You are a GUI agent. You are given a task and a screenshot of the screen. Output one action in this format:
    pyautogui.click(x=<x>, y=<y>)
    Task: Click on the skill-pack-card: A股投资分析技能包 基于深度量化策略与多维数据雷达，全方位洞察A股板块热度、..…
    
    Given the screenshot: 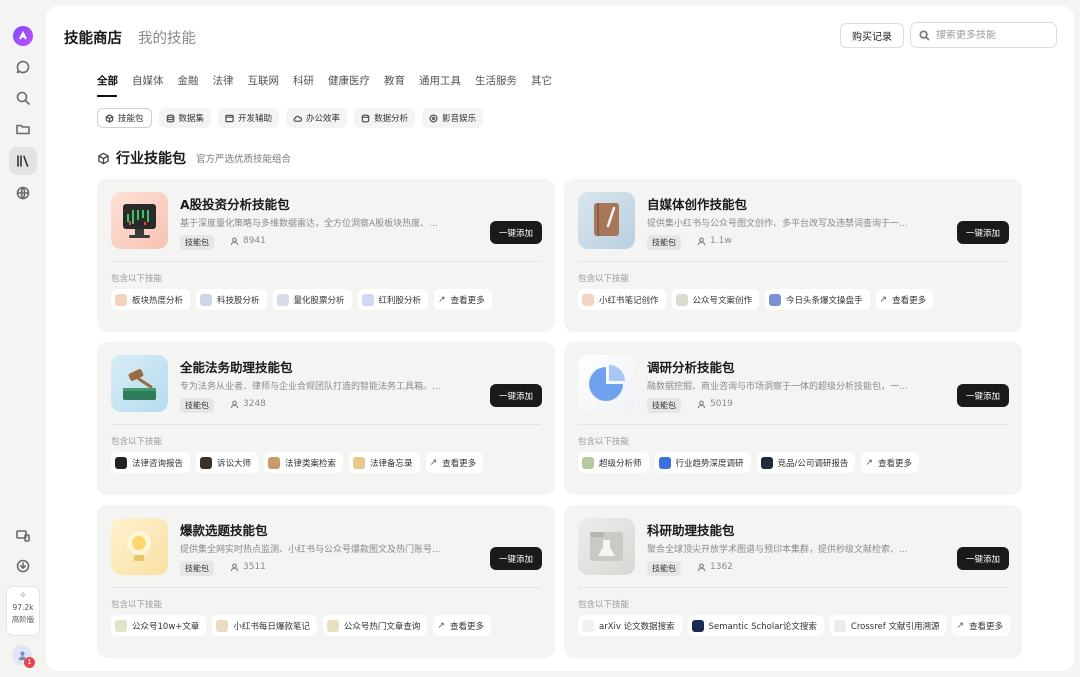 What is the action you would take?
    pyautogui.click(x=326, y=255)
    